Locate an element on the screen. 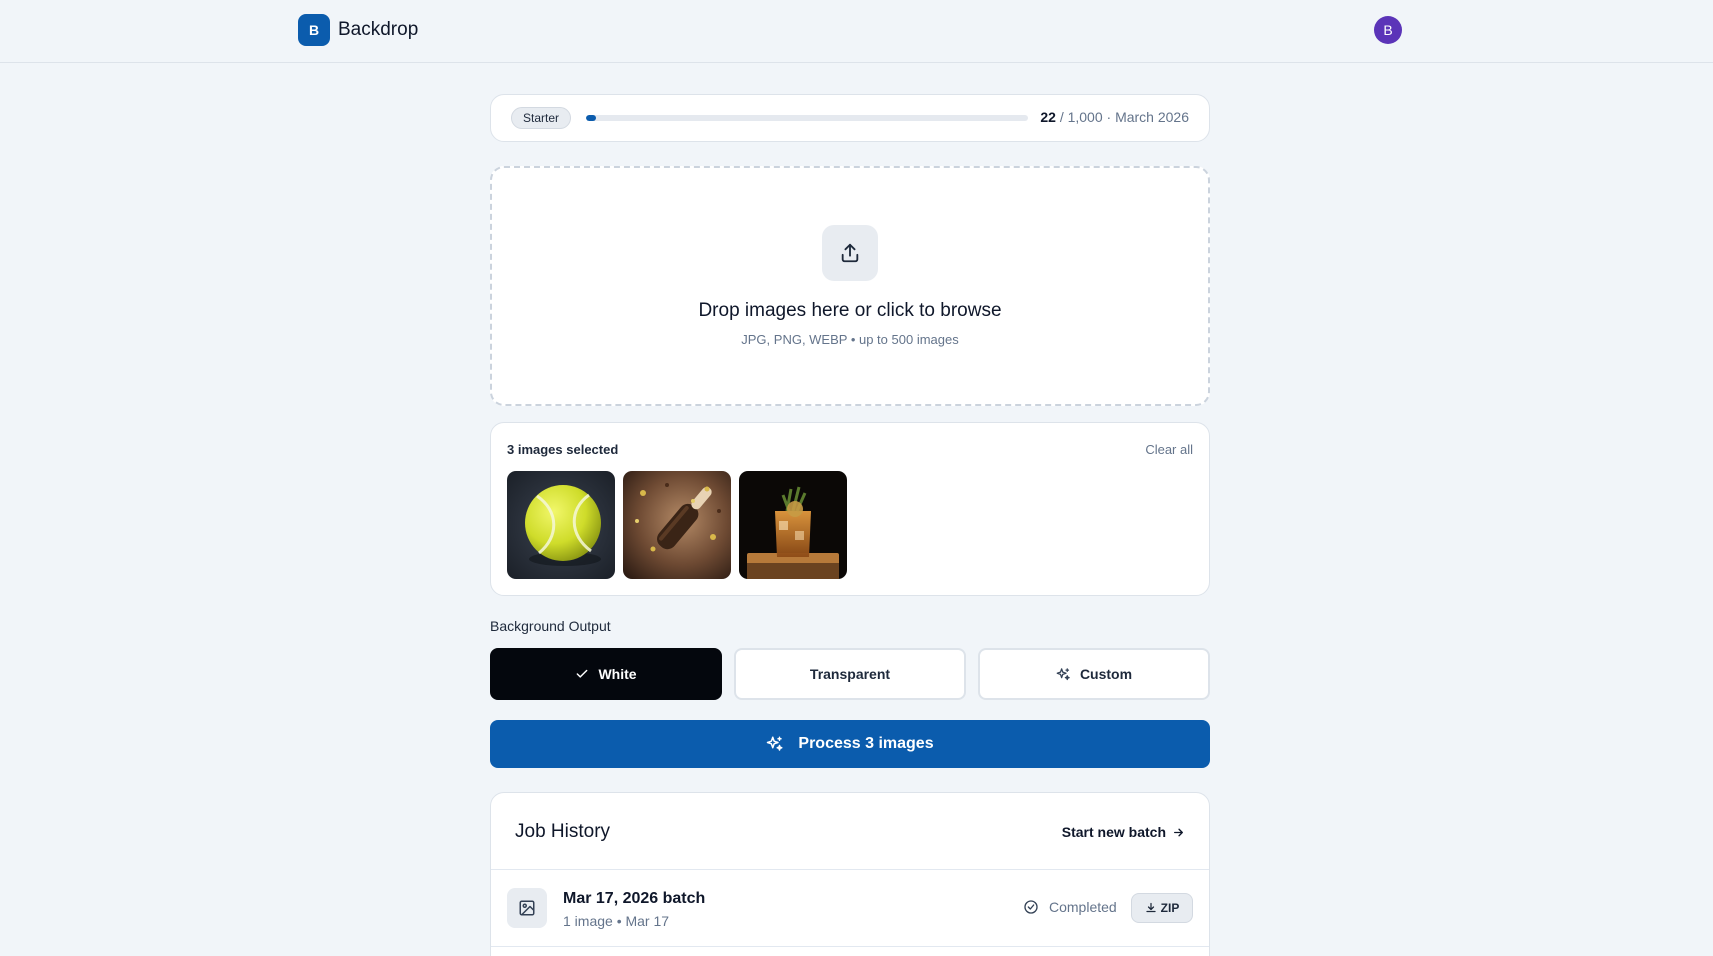 Image resolution: width=1713 pixels, height=956 pixels. start-new-batch-link: Start new batch is located at coordinates (1123, 832).